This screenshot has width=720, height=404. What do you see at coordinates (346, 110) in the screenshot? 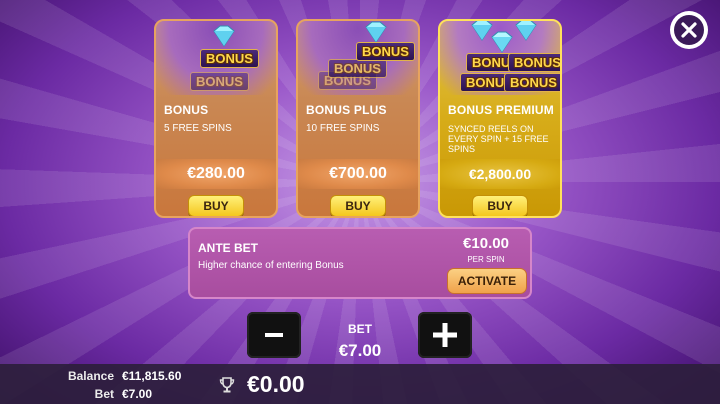
I see `offer-title: BONUS PLUS` at bounding box center [346, 110].